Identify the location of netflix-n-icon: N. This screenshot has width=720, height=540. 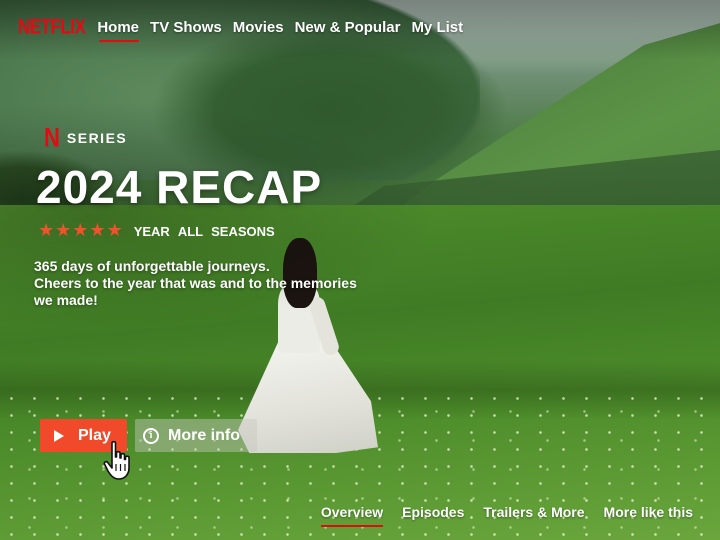
(52, 137).